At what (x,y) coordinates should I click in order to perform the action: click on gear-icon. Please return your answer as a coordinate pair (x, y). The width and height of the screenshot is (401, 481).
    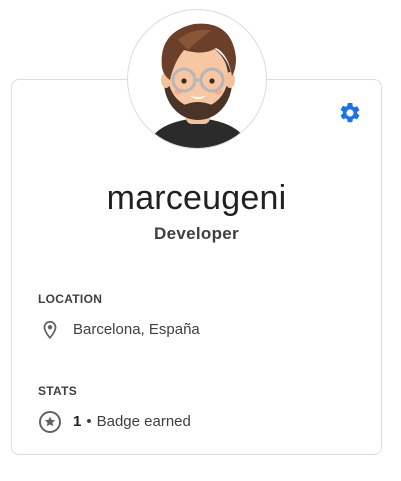
    Looking at the image, I should click on (350, 112).